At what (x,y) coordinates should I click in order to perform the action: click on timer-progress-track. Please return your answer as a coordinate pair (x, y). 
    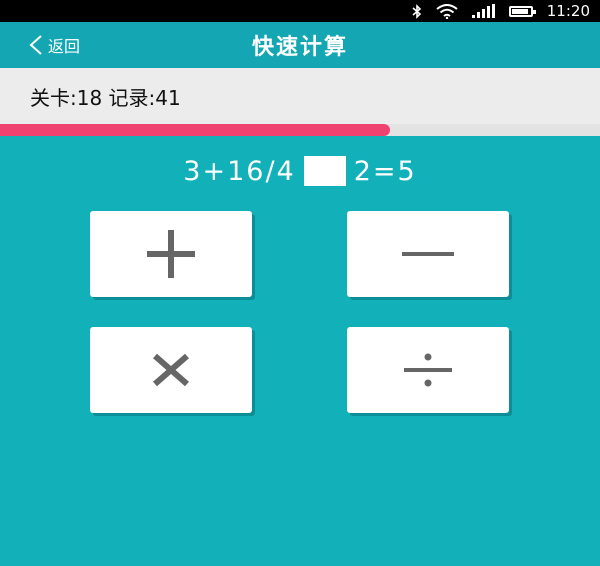
    Looking at the image, I should click on (300, 130).